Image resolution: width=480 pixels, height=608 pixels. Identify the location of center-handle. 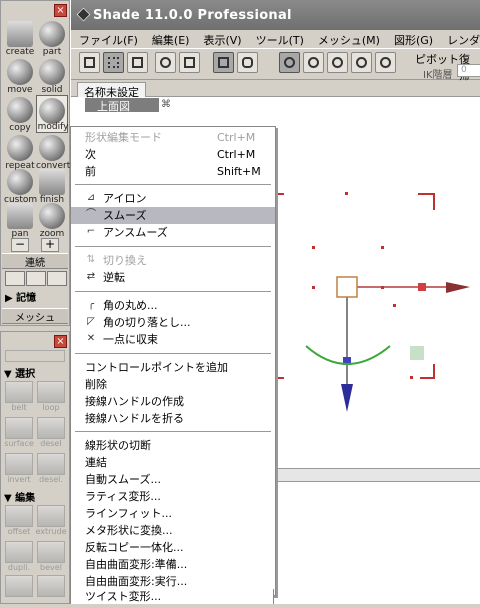
(347, 287).